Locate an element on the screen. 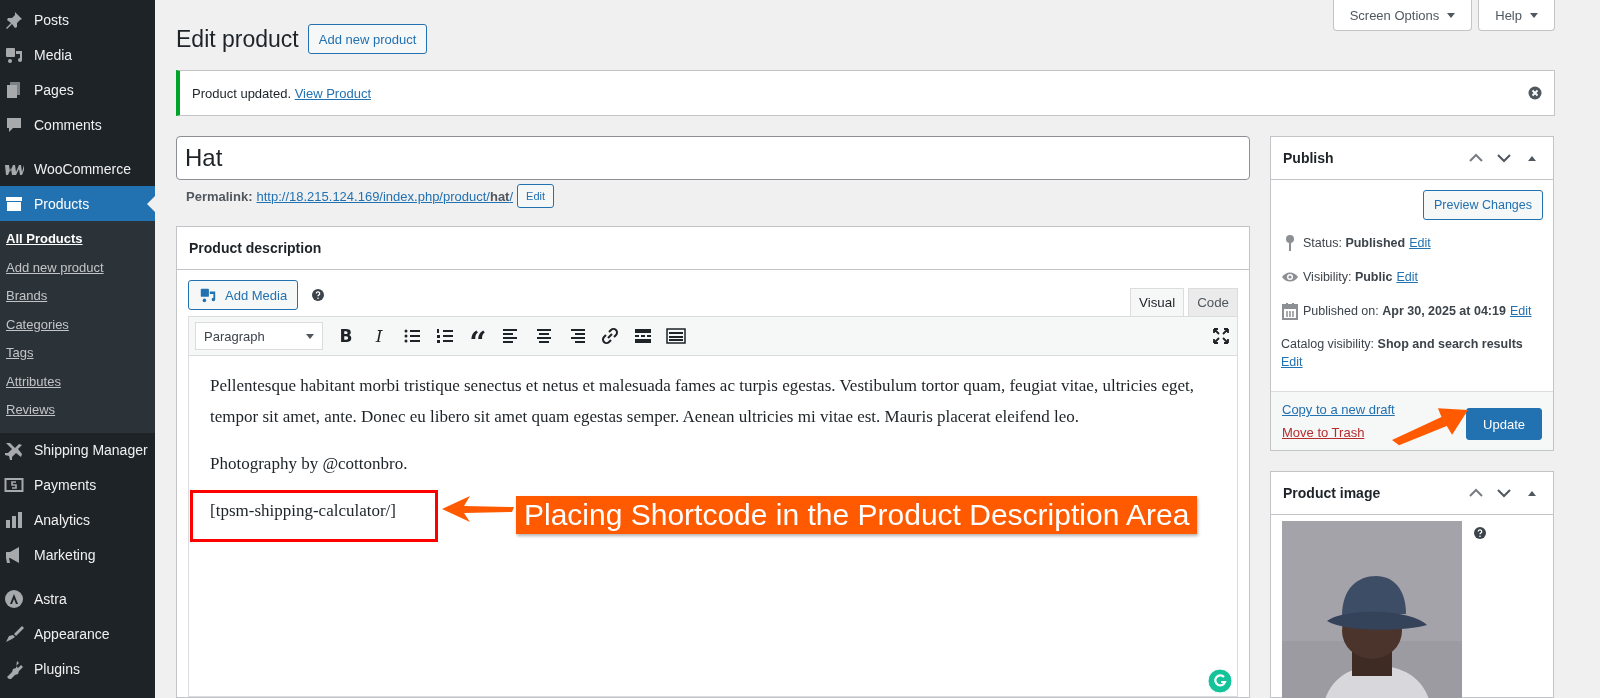 Image resolution: width=1600 pixels, height=698 pixels. panel-title: Product description is located at coordinates (255, 248).